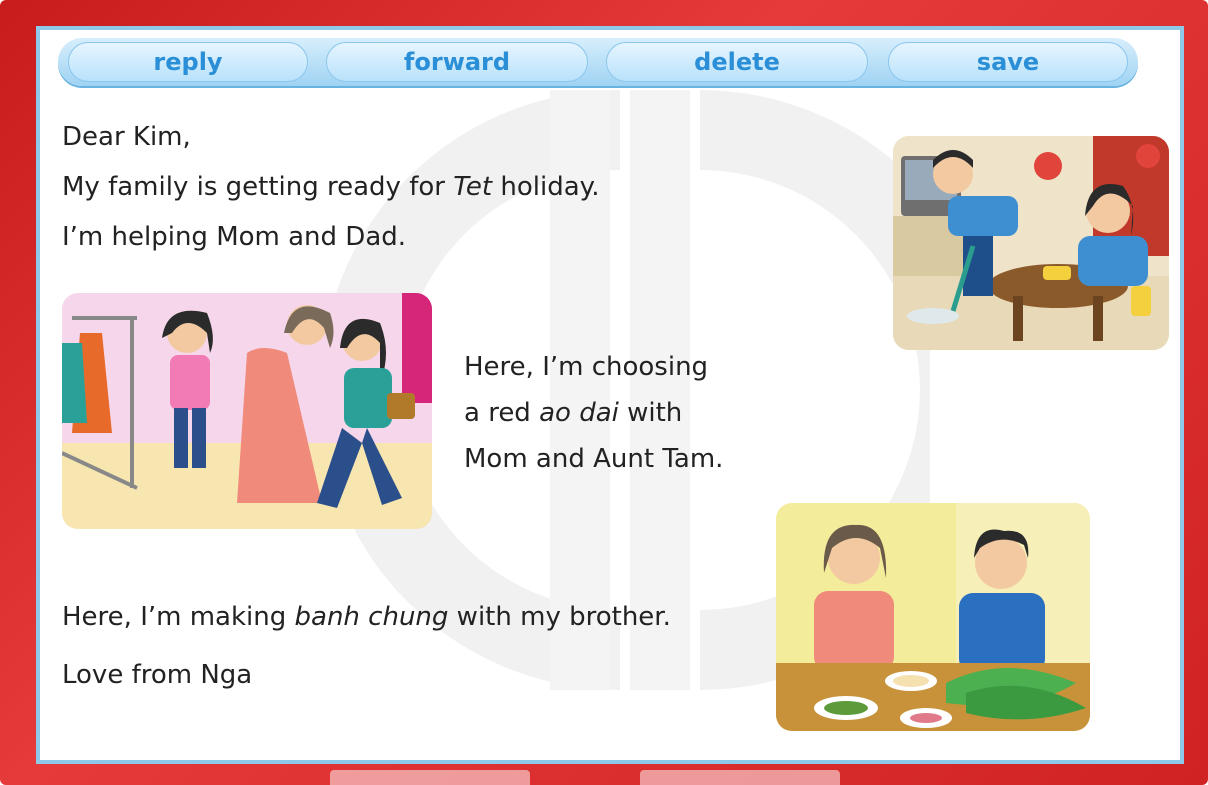 Image resolution: width=1208 pixels, height=785 pixels. What do you see at coordinates (586, 367) in the screenshot?
I see `caption-1-line-1: Here, I’m choosing` at bounding box center [586, 367].